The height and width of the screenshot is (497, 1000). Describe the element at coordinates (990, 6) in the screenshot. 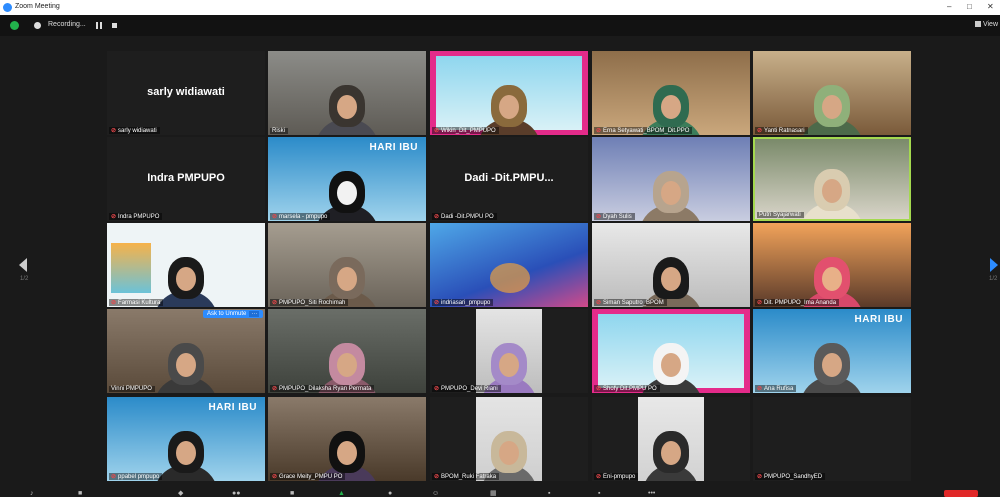

I see `close-button: ✕` at that location.